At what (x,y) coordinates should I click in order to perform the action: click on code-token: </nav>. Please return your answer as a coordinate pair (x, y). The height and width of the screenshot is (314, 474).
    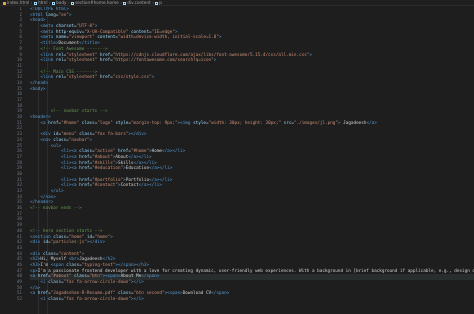
    Looking at the image, I should click on (48, 197).